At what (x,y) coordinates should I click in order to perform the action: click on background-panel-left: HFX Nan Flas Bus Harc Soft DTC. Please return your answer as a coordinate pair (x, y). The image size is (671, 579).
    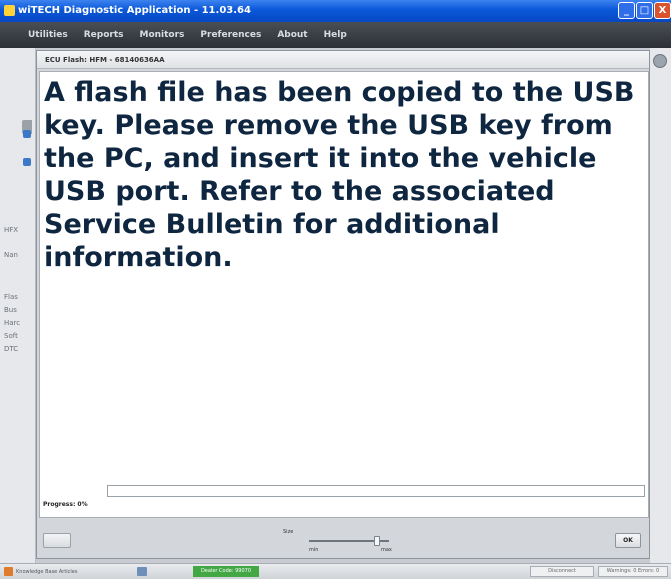
    Looking at the image, I should click on (18, 305).